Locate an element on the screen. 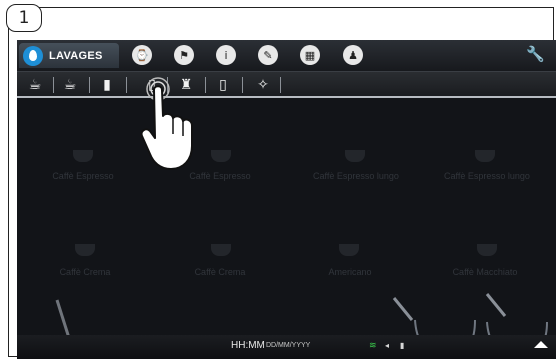 The image size is (556, 359). flag-icon: ⚑ is located at coordinates (184, 55).